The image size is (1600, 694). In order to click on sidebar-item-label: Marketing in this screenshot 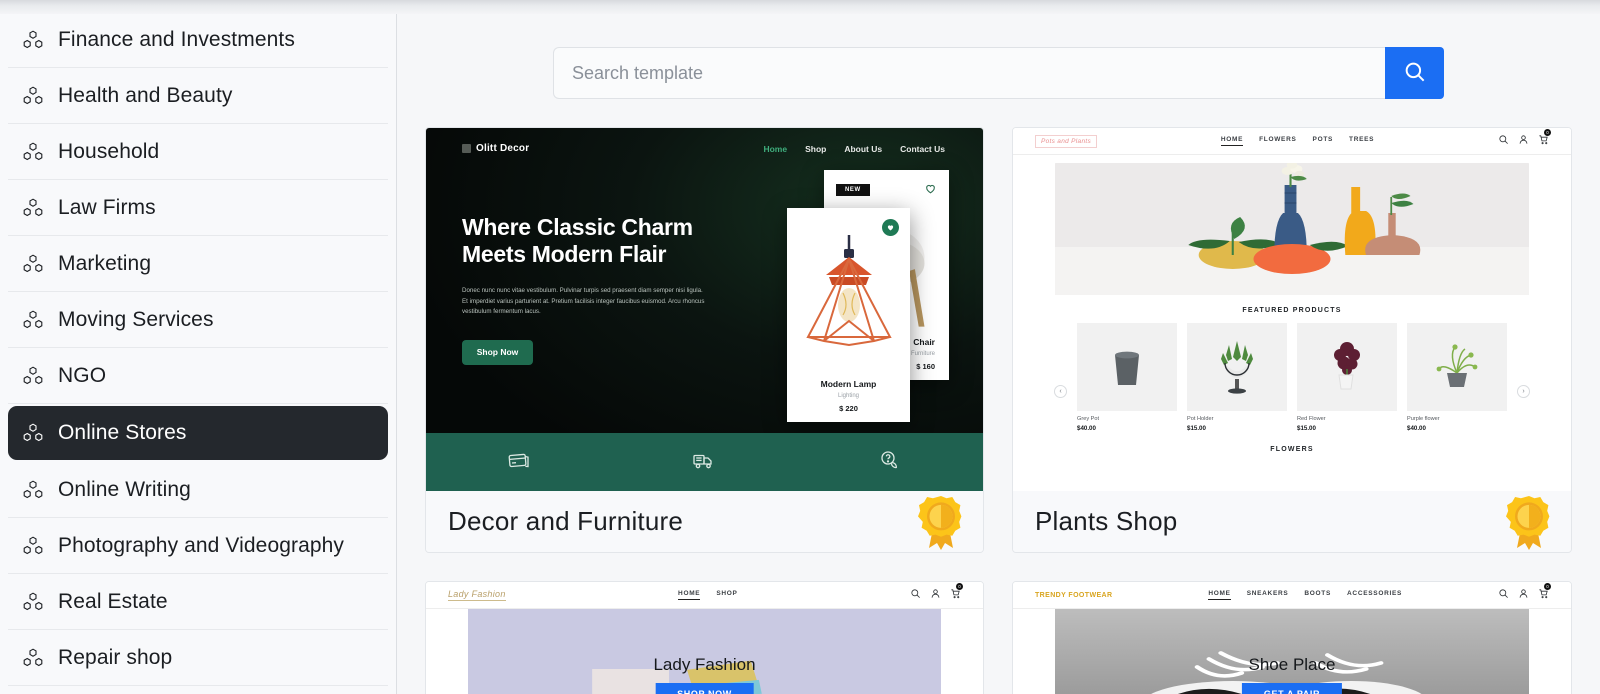, I will do `click(105, 263)`.